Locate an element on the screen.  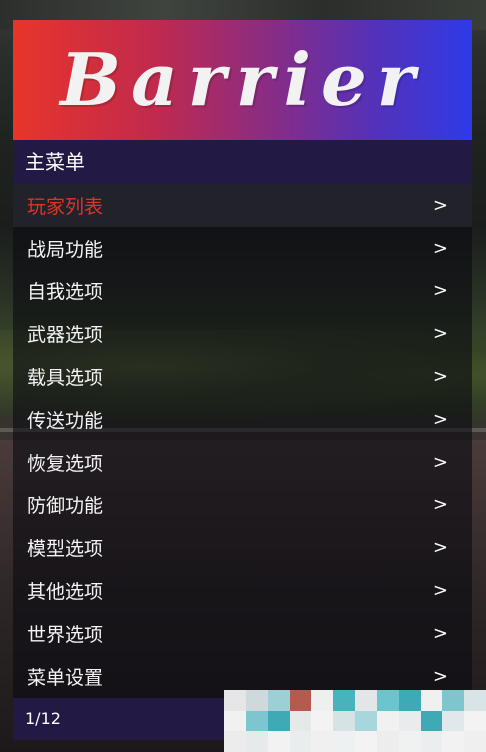
menu-item-defense: 防御功能 > is located at coordinates (242, 505).